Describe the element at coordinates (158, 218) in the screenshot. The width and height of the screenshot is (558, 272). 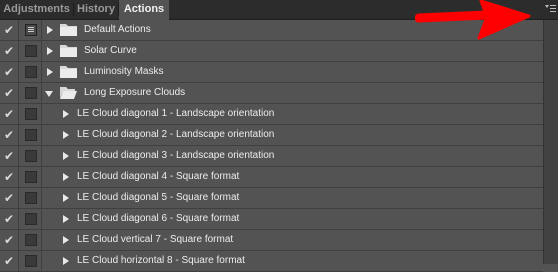
I see `action-label: LE Cloud diagonal 6 - Square format` at that location.